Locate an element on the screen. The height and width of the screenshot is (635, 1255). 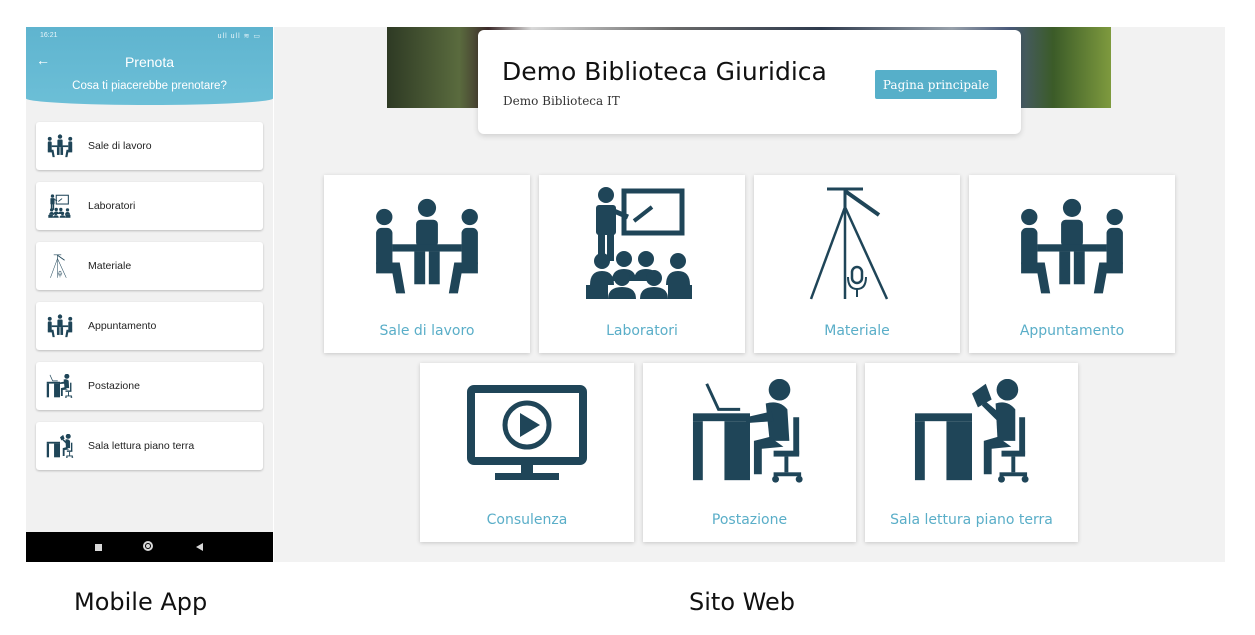
tile-label: Sala lettura piano terra is located at coordinates (971, 520).